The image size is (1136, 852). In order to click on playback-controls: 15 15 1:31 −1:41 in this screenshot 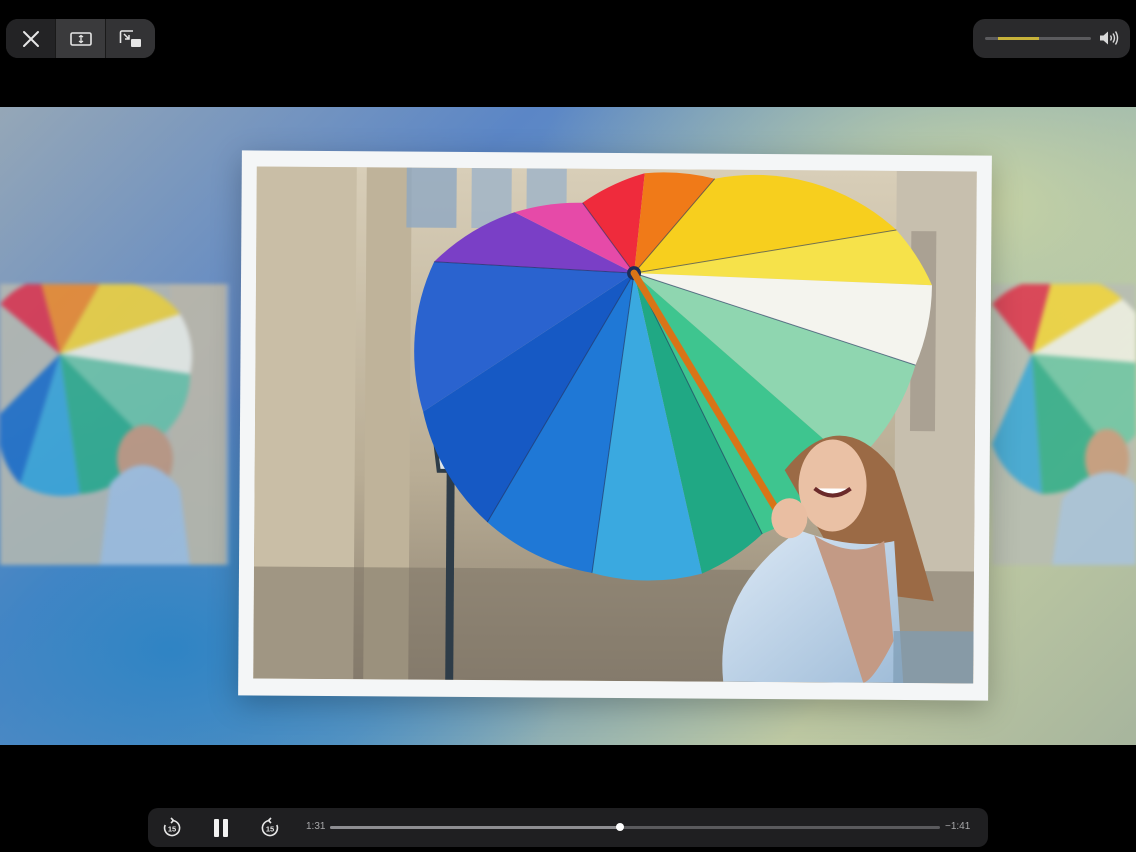, I will do `click(568, 827)`.